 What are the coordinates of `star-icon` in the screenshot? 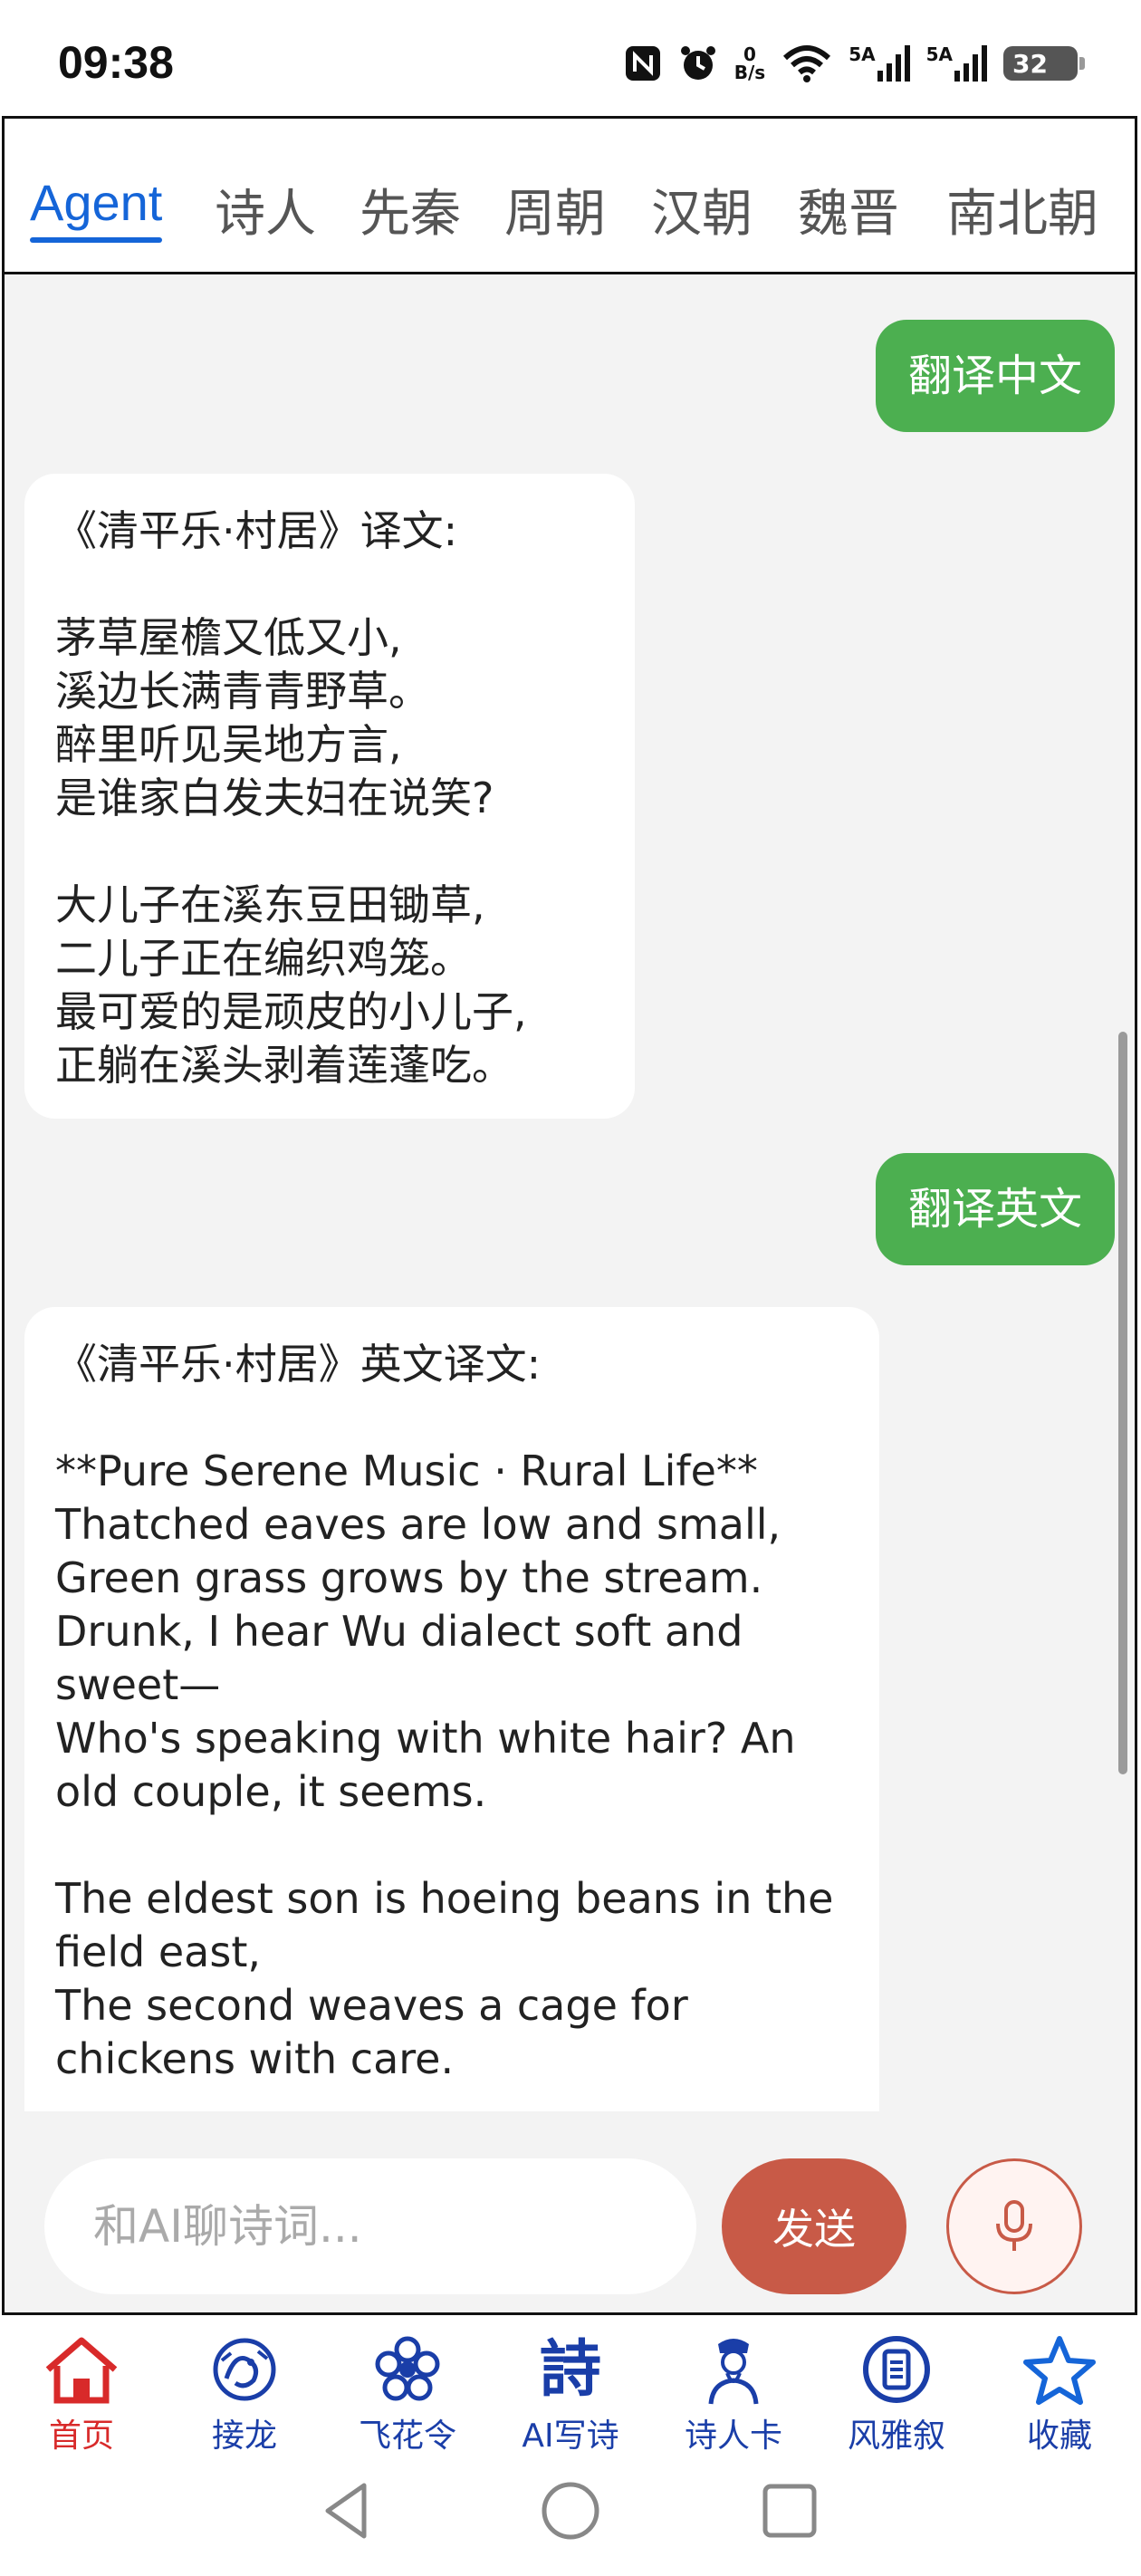 It's located at (1059, 2370).